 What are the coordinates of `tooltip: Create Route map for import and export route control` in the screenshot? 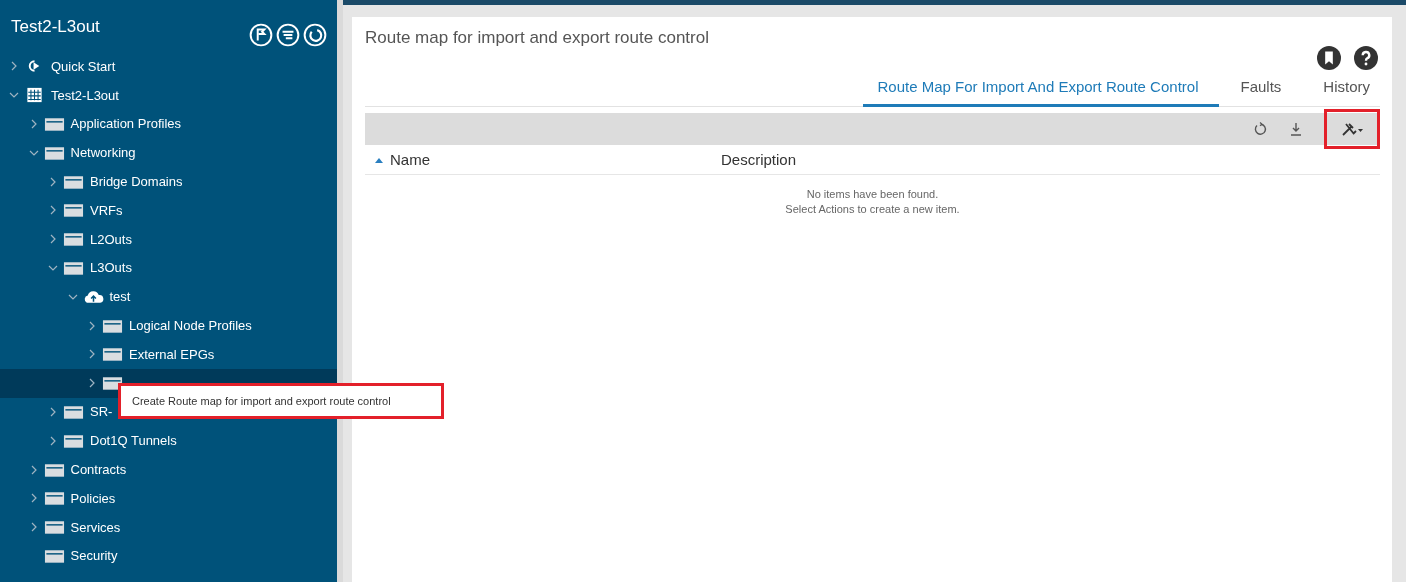 It's located at (281, 401).